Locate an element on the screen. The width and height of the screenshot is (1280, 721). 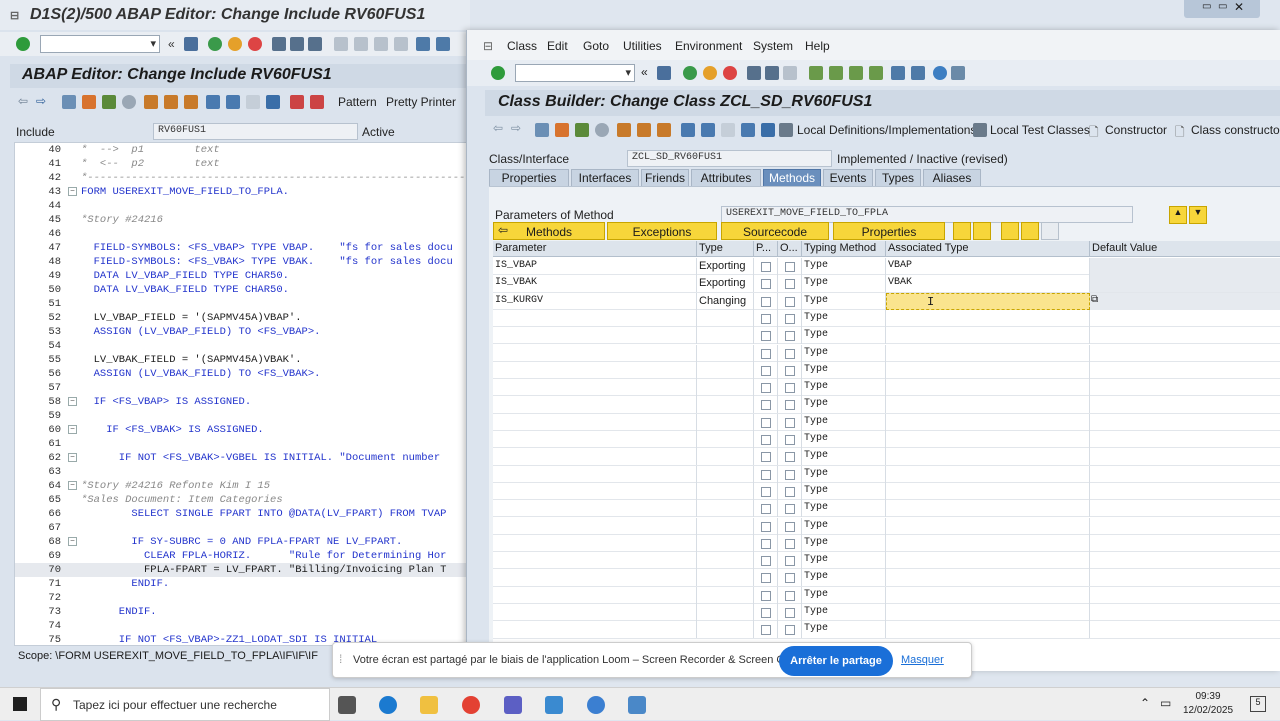
code-line: 65 *Sales Document: Item Categories is located at coordinates (242, 500).